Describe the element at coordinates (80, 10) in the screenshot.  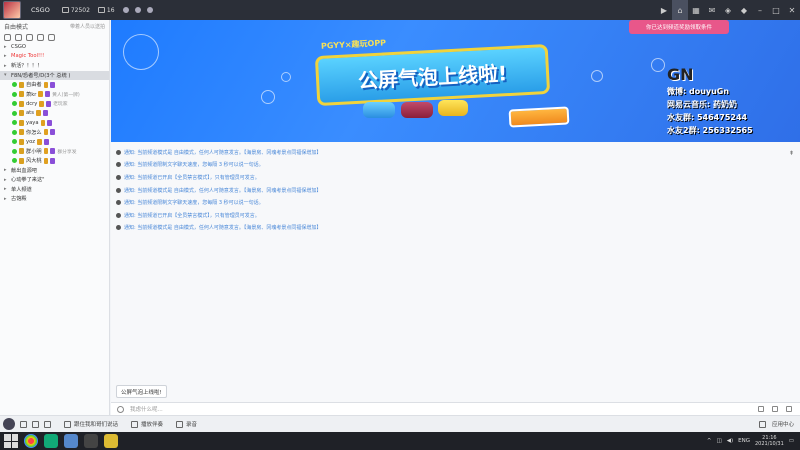
I see `room-id-text: 72502` at that location.